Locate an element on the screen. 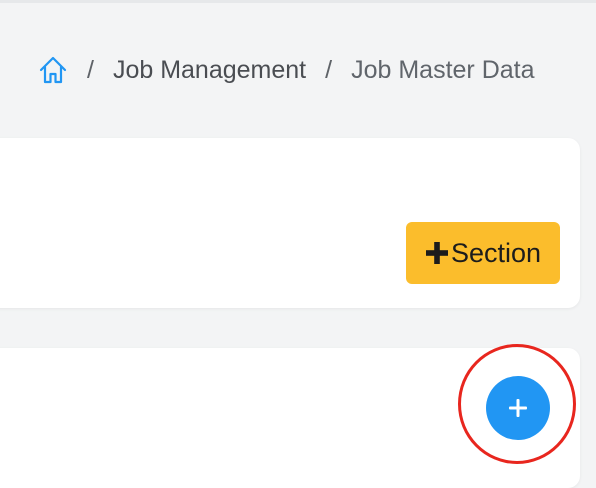  breadcrumb-home-link is located at coordinates (53, 70).